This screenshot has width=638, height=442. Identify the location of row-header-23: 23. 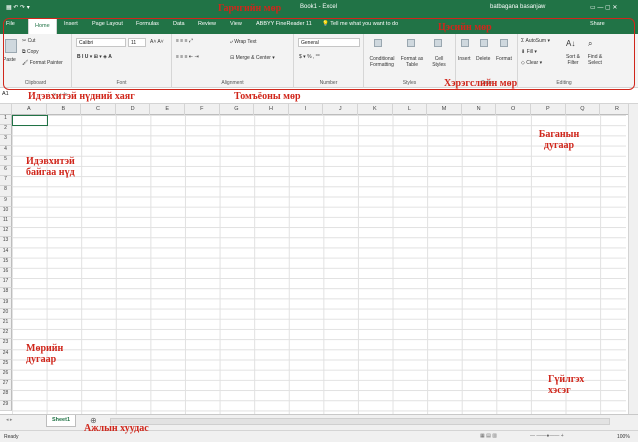
(6, 344).